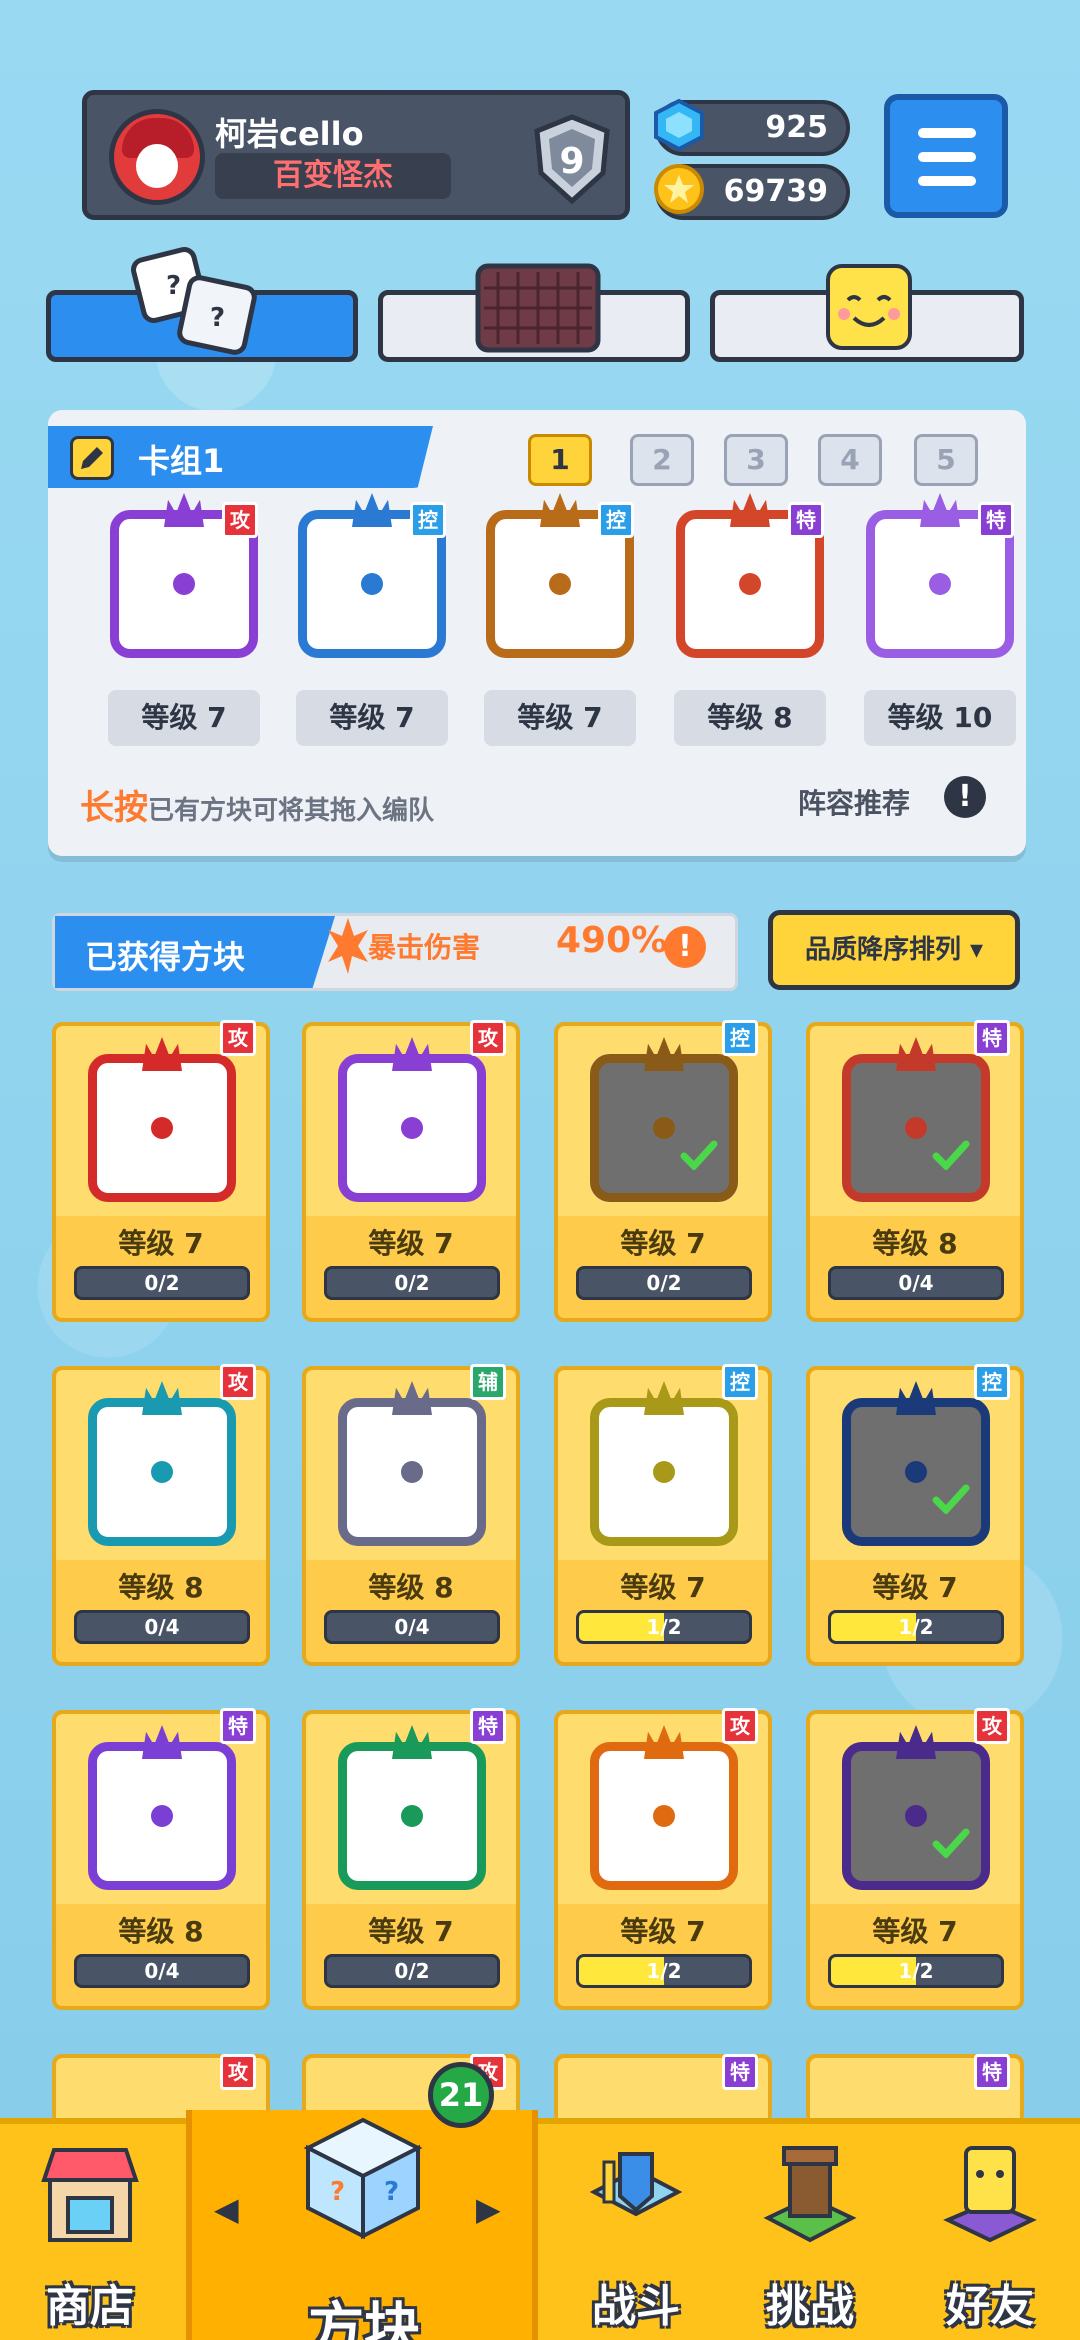 The height and width of the screenshot is (2340, 1080). Describe the element at coordinates (572, 159) in the screenshot. I see `rank-shield-icon: 9` at that location.